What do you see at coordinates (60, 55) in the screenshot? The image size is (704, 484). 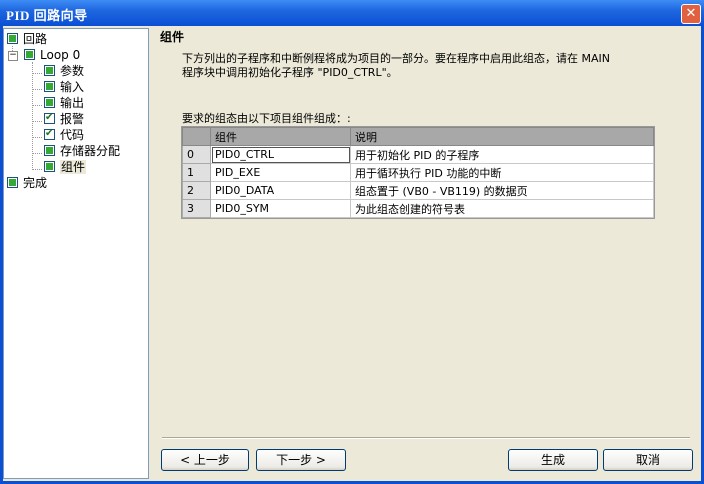 I see `tree-item-label: Loop 0` at bounding box center [60, 55].